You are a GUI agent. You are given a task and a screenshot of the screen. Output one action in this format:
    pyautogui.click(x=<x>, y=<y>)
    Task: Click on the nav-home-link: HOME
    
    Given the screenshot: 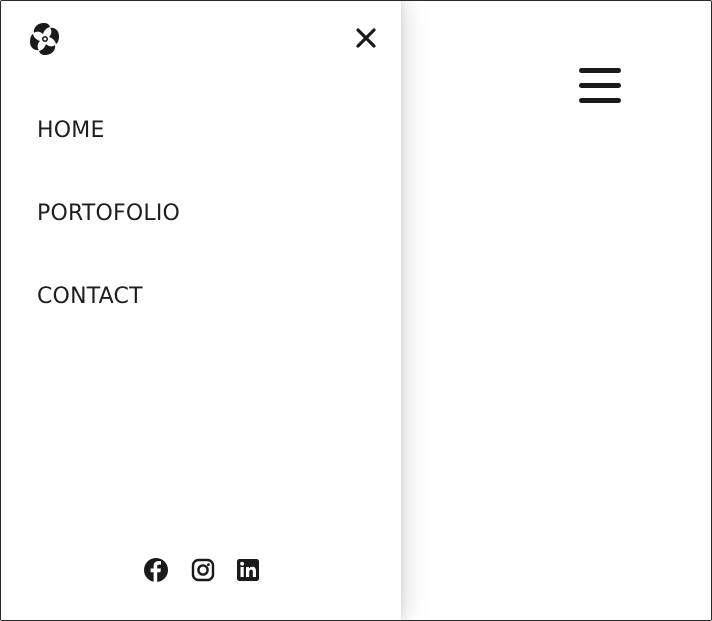 What is the action you would take?
    pyautogui.click(x=71, y=130)
    